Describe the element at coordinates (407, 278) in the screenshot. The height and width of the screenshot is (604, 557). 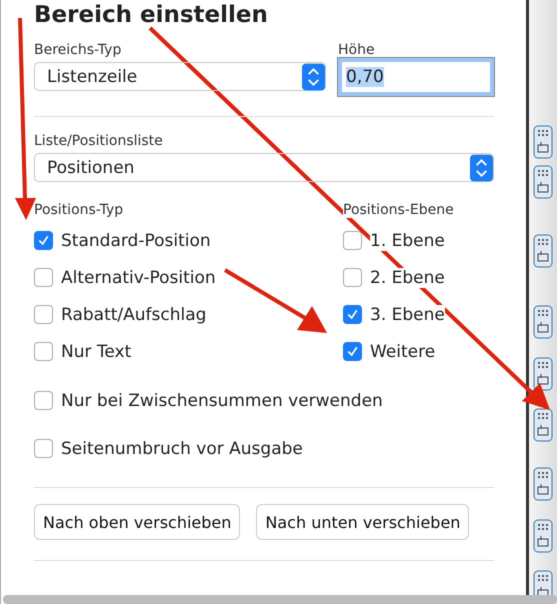
I see `checkbox-label: 2. Ebene` at that location.